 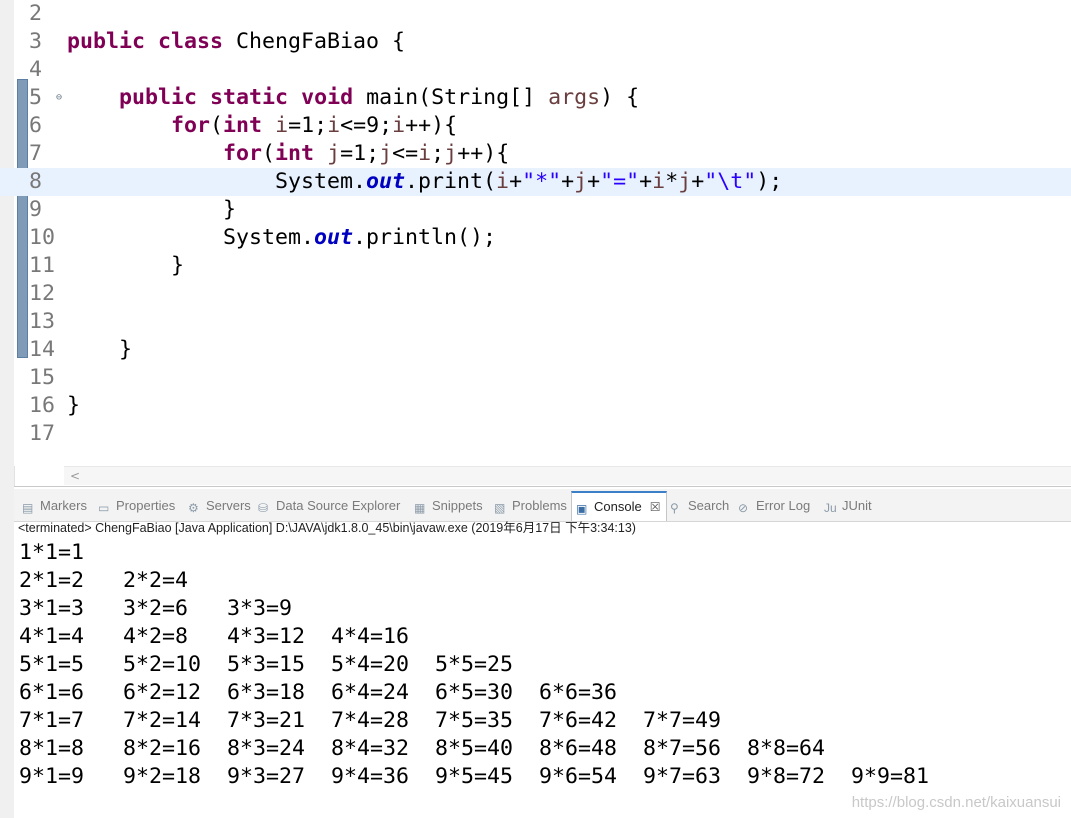 I want to click on console-cell: 8*4=32, so click(x=370, y=748).